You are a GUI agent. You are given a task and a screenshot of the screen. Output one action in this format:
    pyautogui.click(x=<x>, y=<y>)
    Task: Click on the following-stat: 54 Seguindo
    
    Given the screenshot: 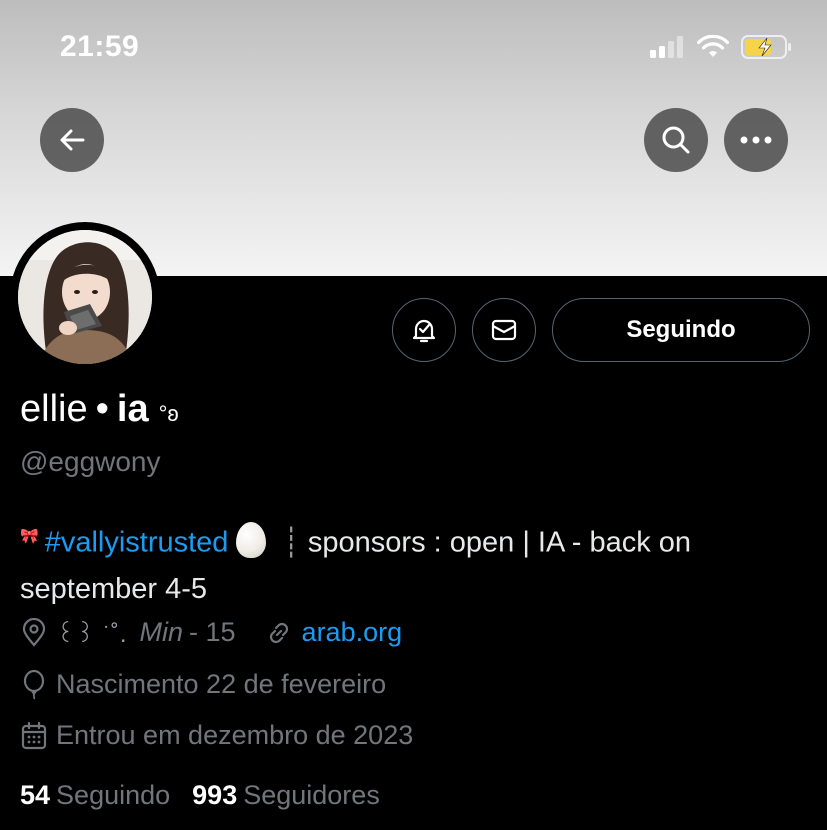 What is the action you would take?
    pyautogui.click(x=95, y=795)
    